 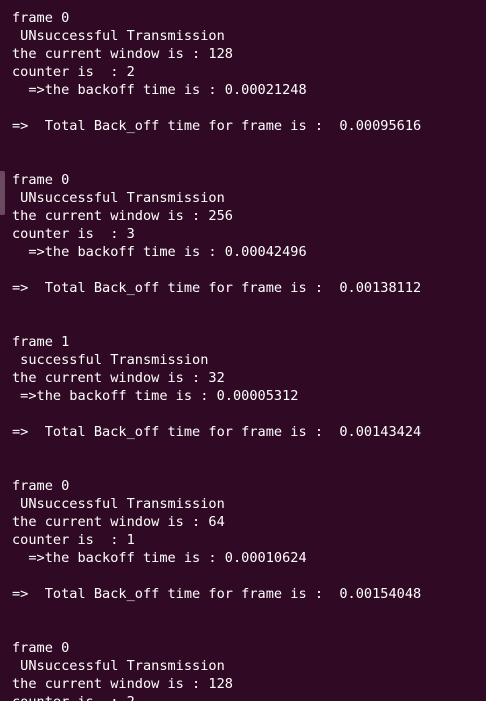 What do you see at coordinates (155, 396) in the screenshot?
I see `terminal-line: =>the backoff time is : 0.00005312` at bounding box center [155, 396].